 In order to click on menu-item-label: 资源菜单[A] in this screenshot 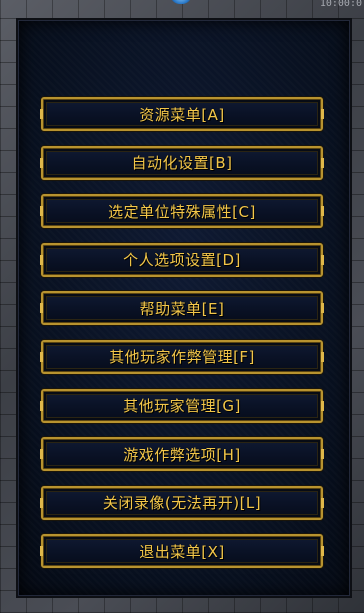, I will do `click(182, 114)`.